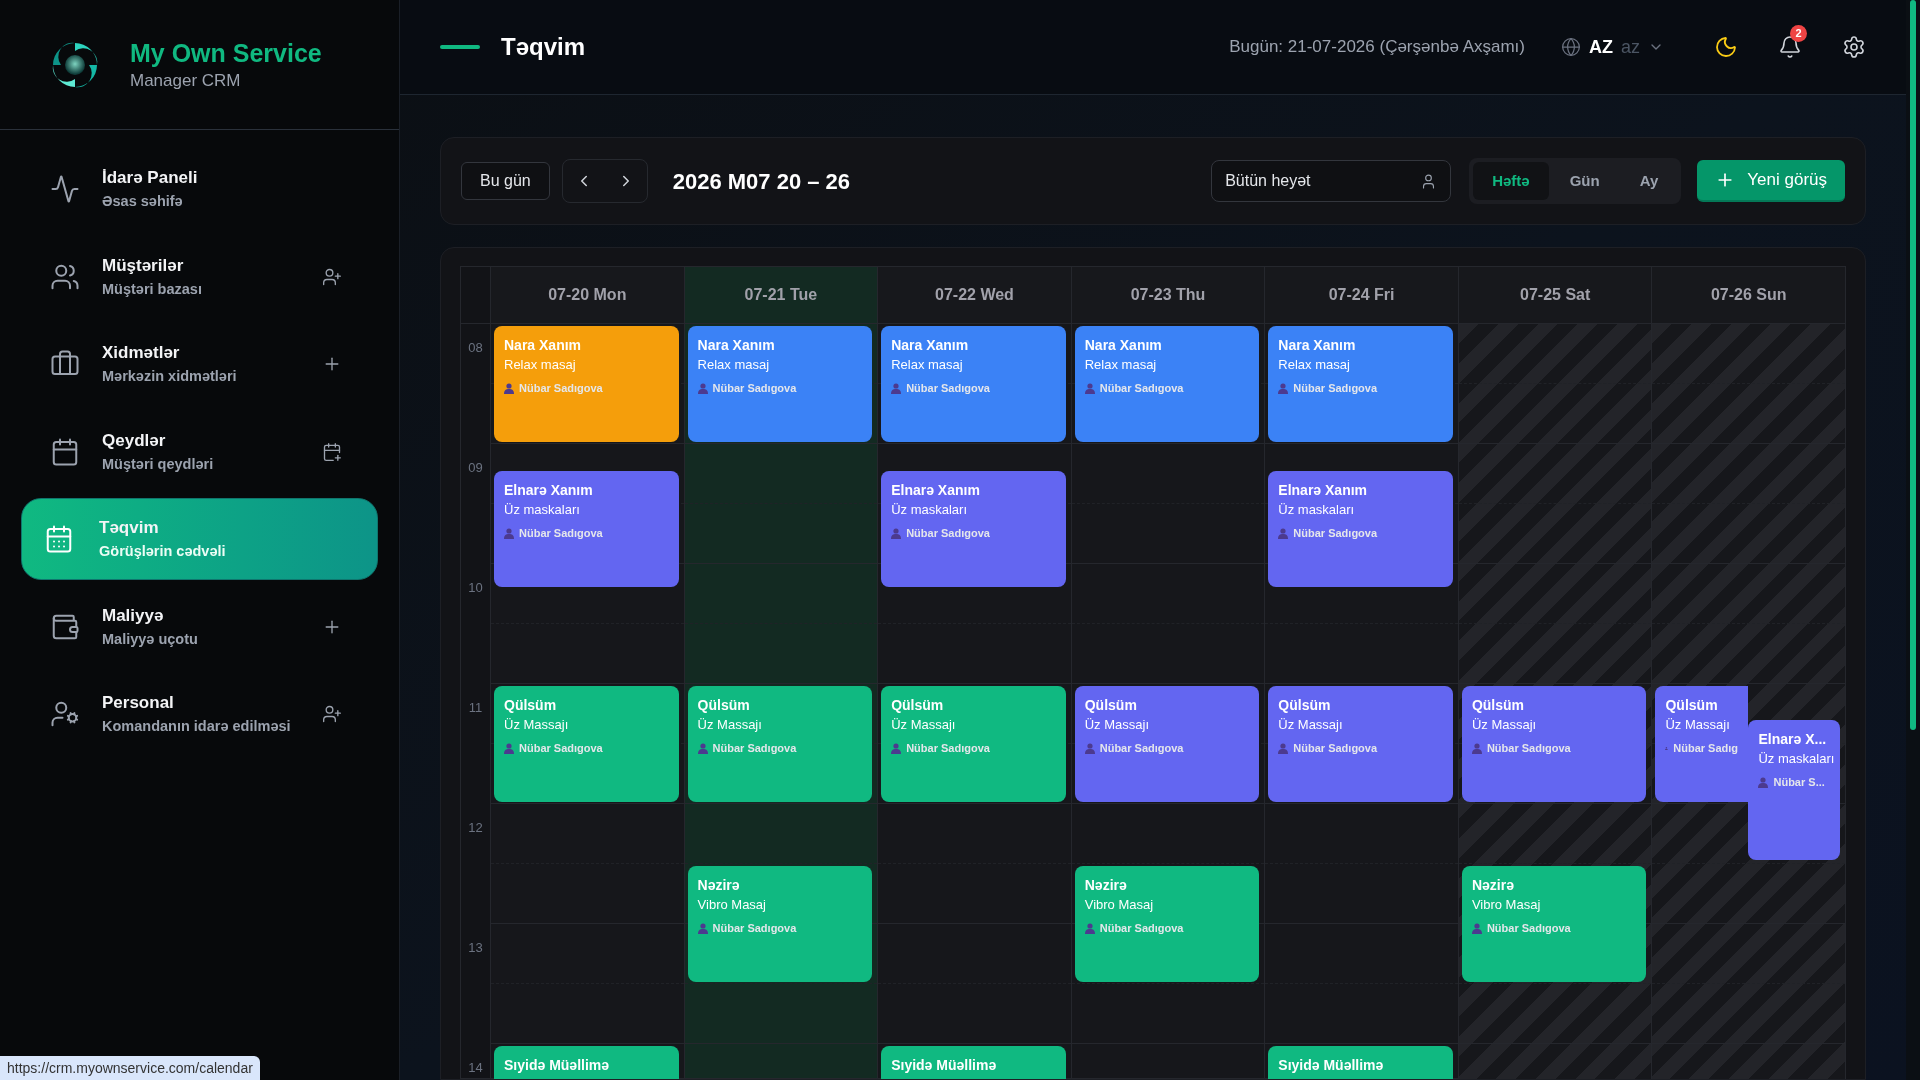 This screenshot has width=1920, height=1080. Describe the element at coordinates (1854, 47) in the screenshot. I see `settings-icon` at that location.